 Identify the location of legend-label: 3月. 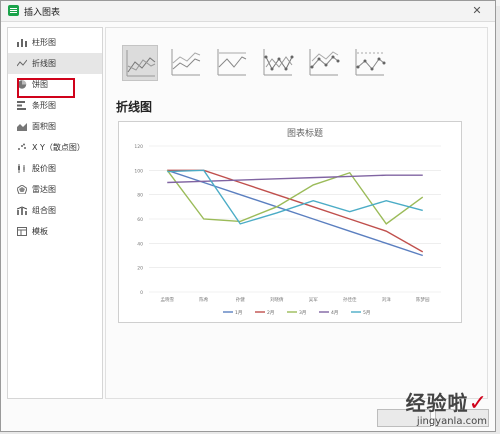
(302, 313).